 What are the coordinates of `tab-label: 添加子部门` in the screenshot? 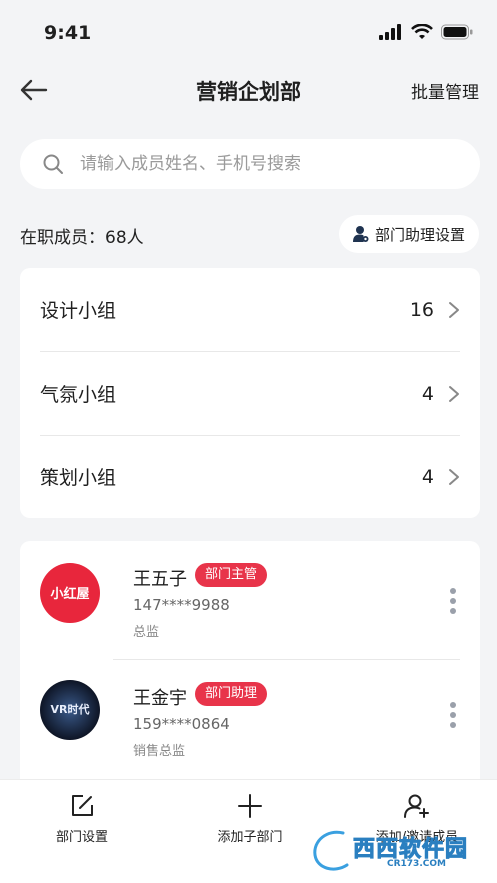 It's located at (250, 837).